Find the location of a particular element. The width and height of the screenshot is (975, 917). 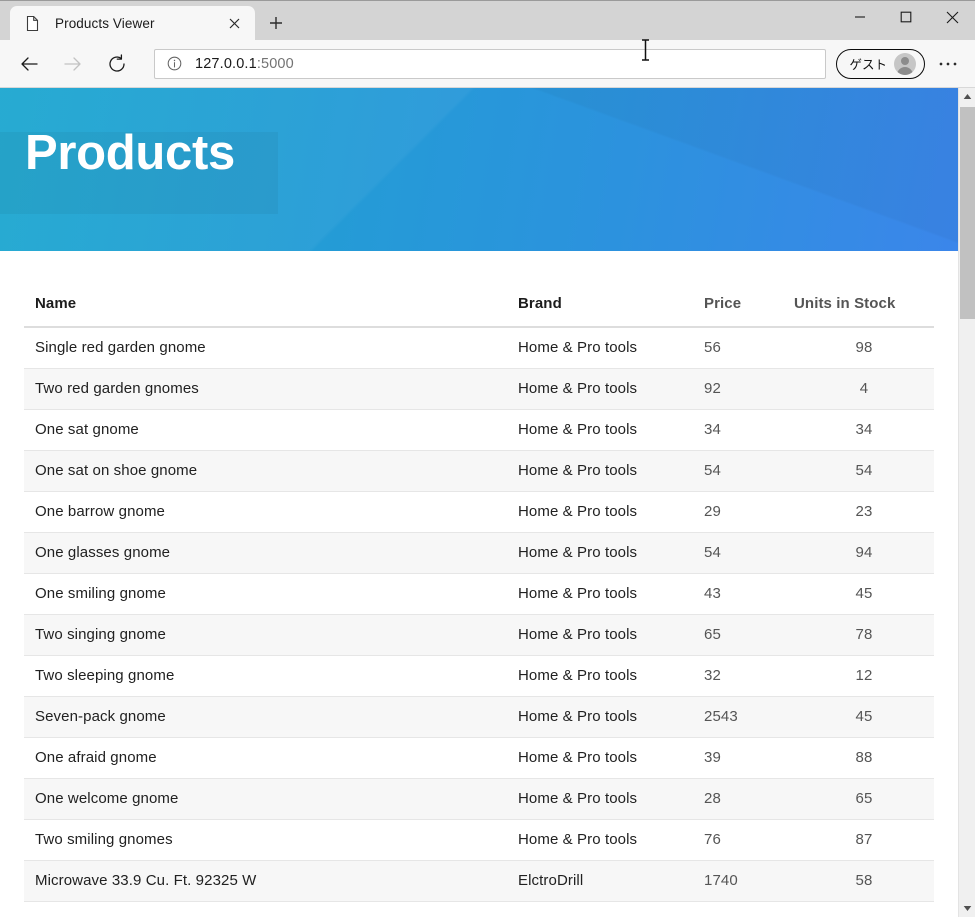

address-bar: 127.0.0.1:5000 is located at coordinates (490, 63).